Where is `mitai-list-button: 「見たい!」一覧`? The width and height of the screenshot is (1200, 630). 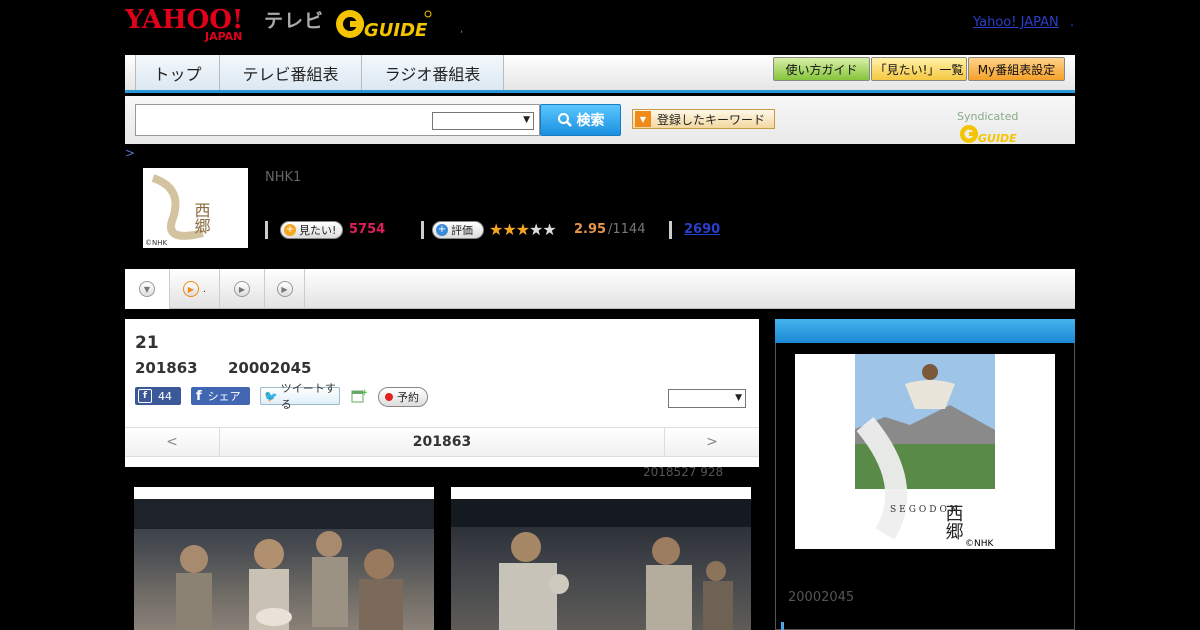 mitai-list-button: 「見たい!」一覧 is located at coordinates (919, 69).